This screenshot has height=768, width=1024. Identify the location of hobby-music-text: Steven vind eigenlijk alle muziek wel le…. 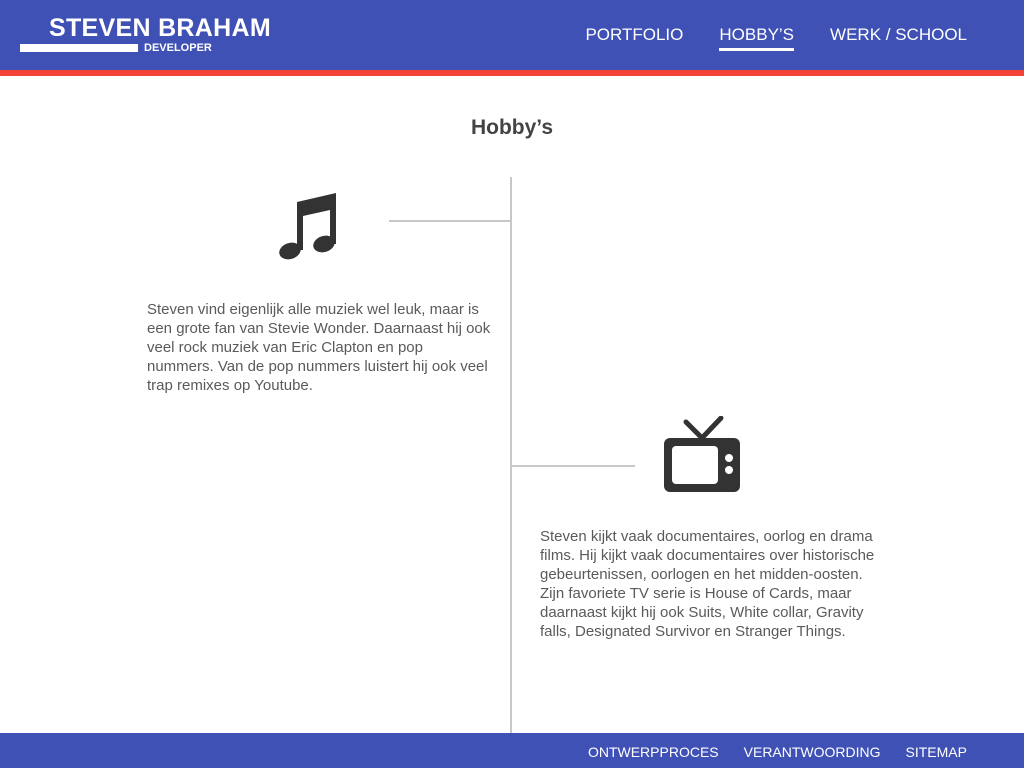
(319, 347).